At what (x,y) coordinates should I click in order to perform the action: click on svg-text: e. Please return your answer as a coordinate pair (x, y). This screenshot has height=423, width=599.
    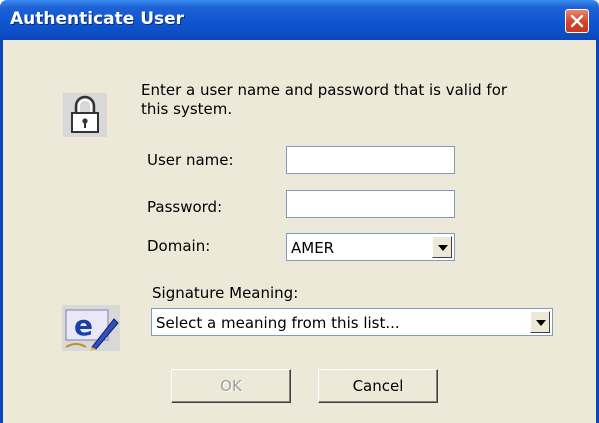
    Looking at the image, I should click on (83, 325).